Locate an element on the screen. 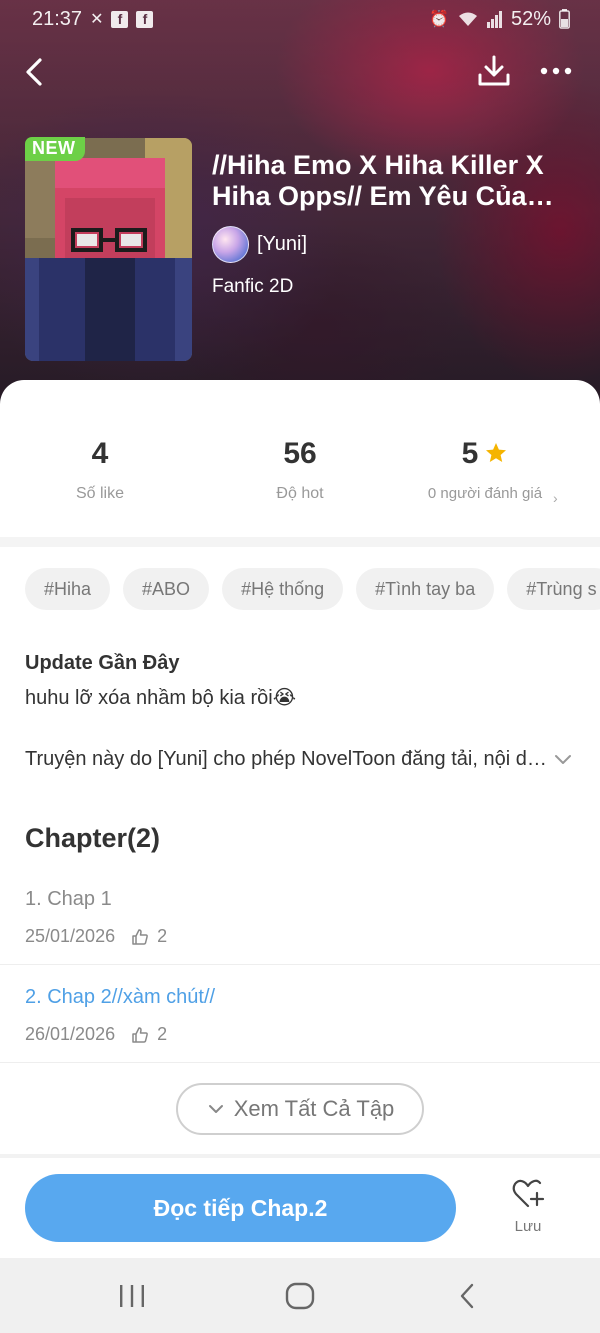 This screenshot has height=1333, width=600. download-button is located at coordinates (494, 71).